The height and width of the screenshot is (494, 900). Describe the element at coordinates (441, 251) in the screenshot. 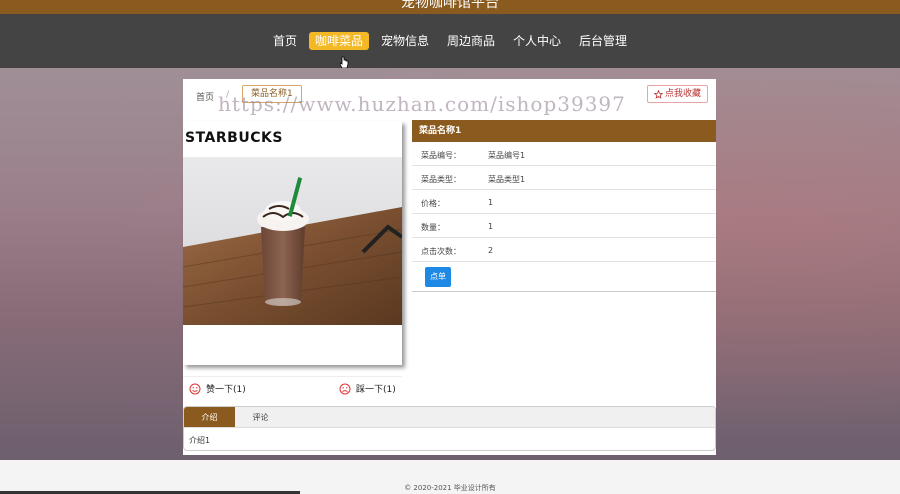

I see `field-label: 点击次数：` at that location.